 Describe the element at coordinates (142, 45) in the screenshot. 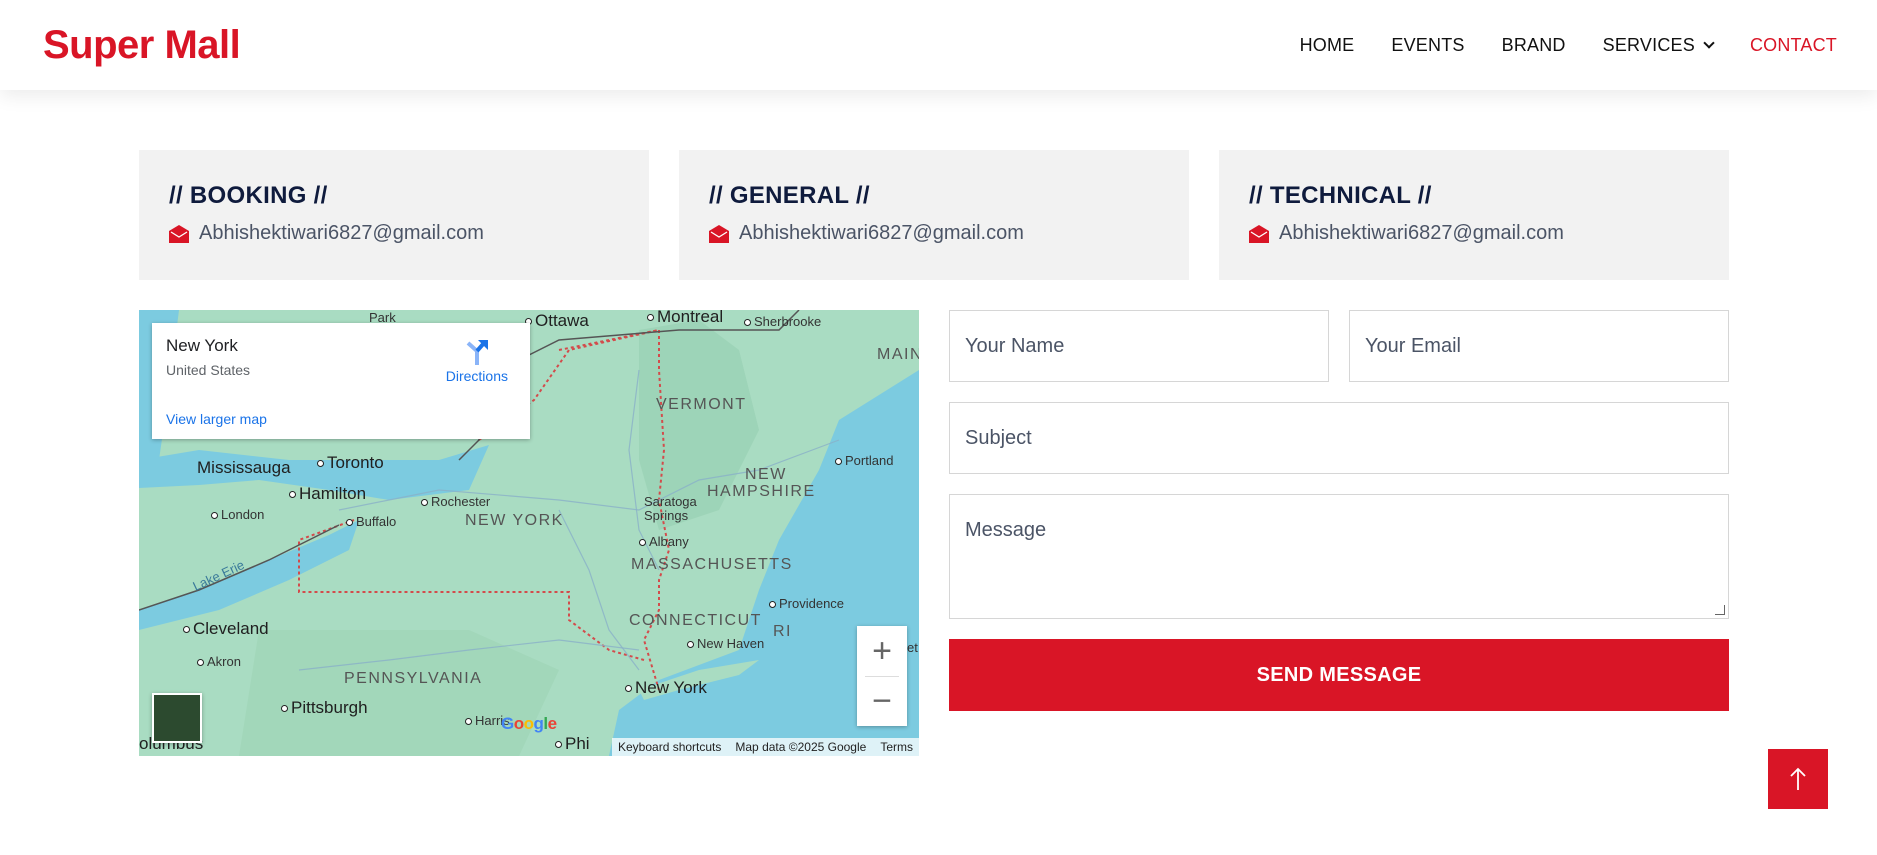

I see `brand-logo: Super Mall` at that location.